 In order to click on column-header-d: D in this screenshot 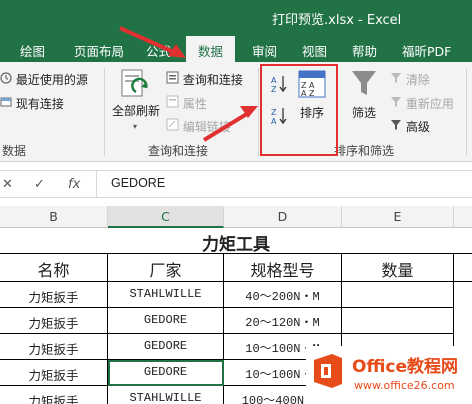, I will do `click(283, 217)`.